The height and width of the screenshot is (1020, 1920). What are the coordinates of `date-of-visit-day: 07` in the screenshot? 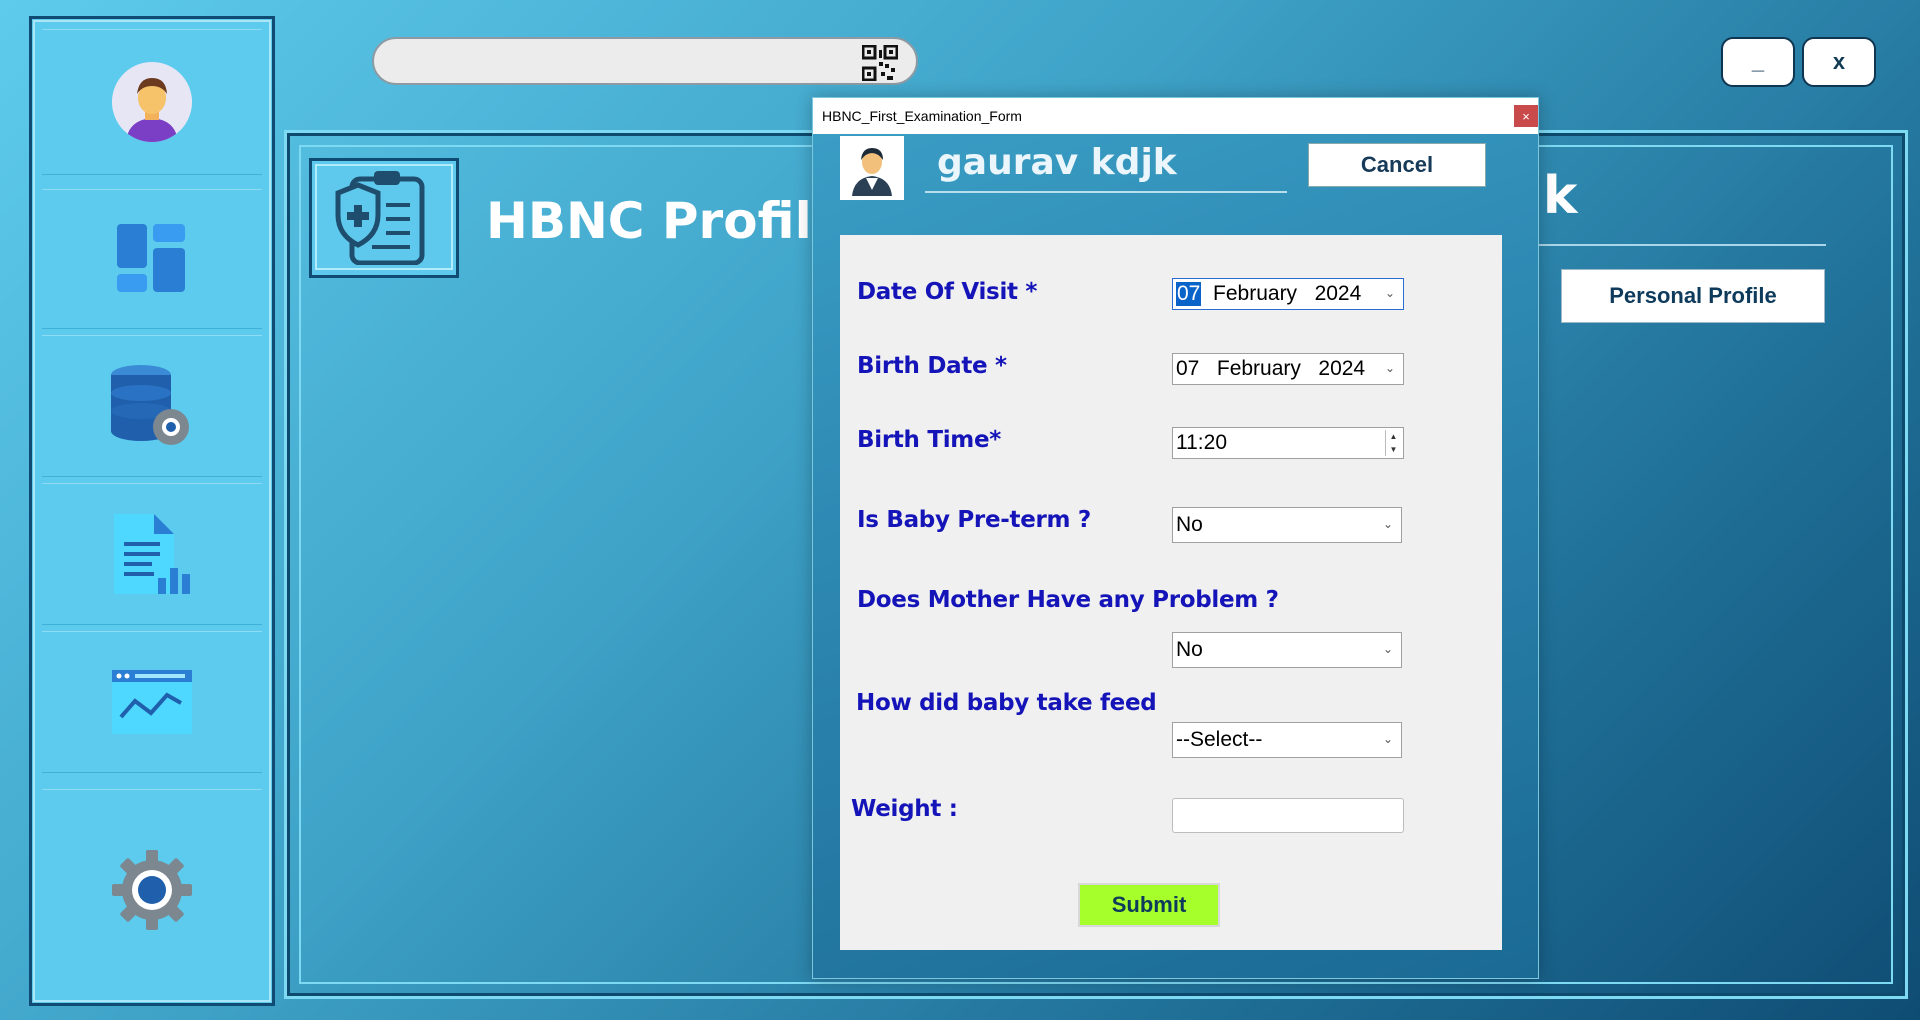 It's located at (1189, 294).